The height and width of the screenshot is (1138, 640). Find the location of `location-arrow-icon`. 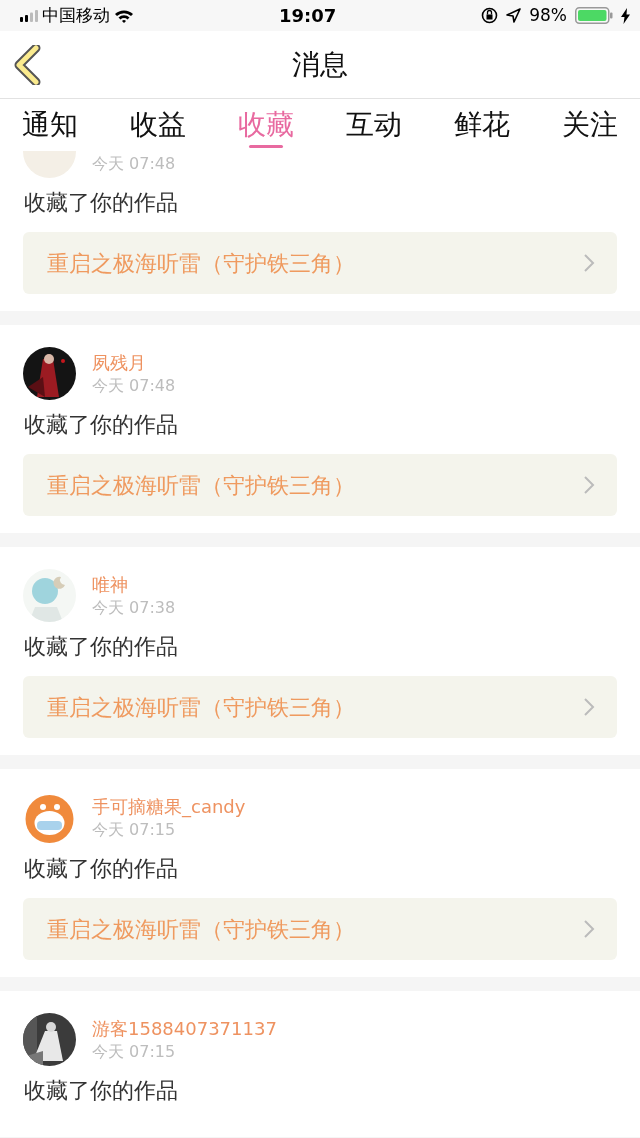

location-arrow-icon is located at coordinates (514, 15).